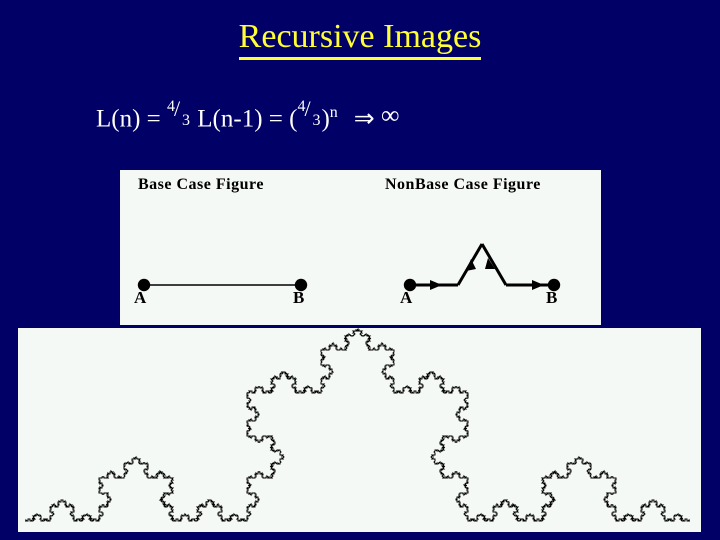 Image resolution: width=720 pixels, height=540 pixels. What do you see at coordinates (201, 184) in the screenshot?
I see `base-case-caption: Base Case Figure` at bounding box center [201, 184].